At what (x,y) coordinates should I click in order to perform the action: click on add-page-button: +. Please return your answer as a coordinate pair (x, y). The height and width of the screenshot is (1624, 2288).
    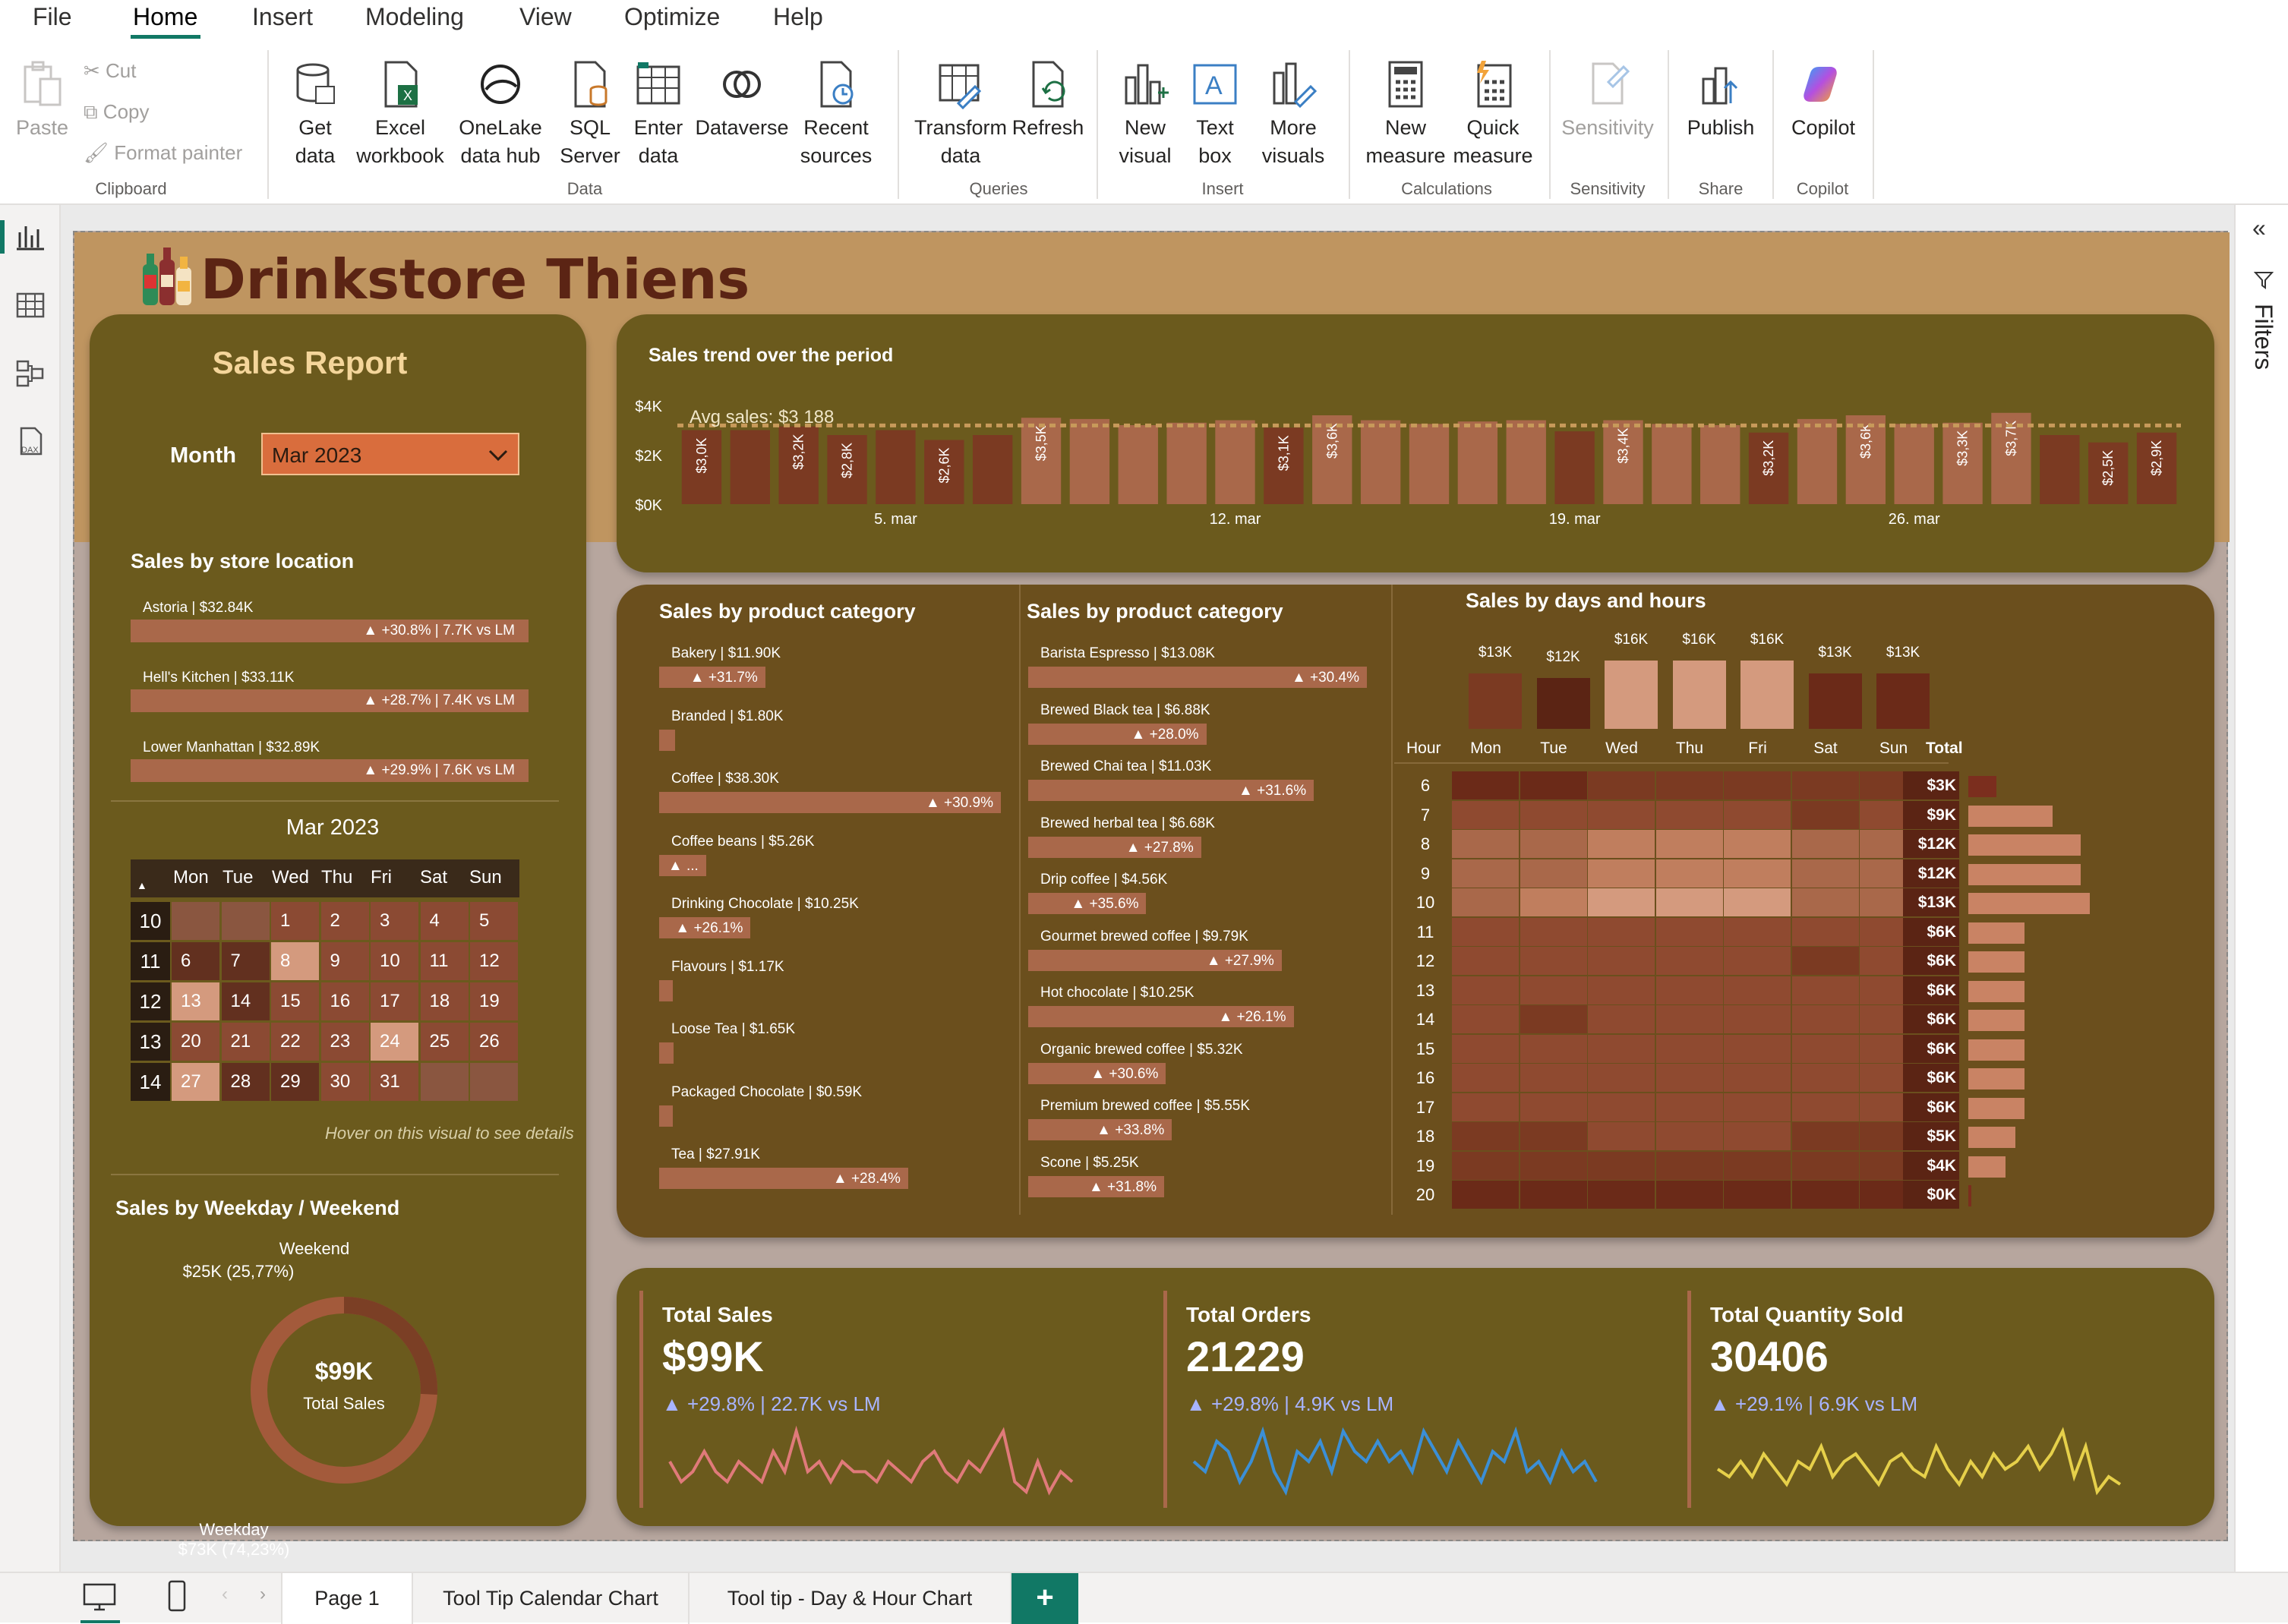
    Looking at the image, I should click on (1044, 1598).